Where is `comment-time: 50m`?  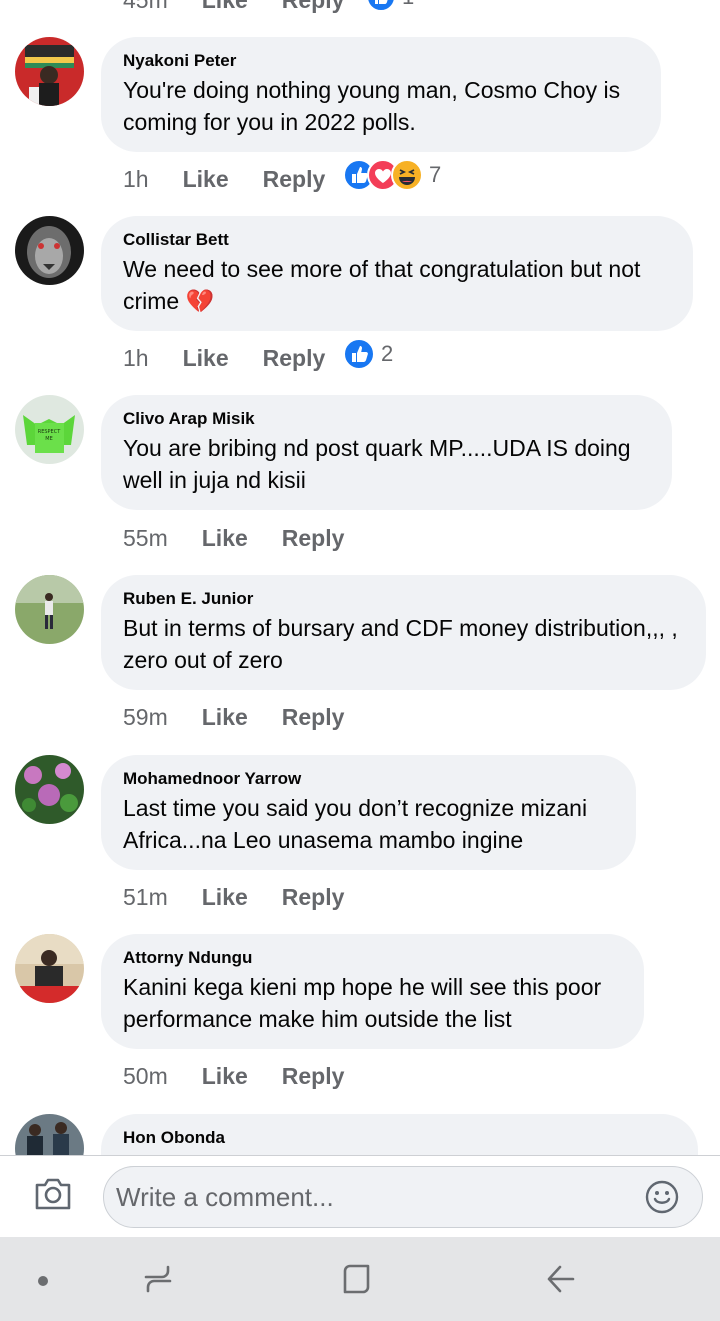 comment-time: 50m is located at coordinates (145, 1075).